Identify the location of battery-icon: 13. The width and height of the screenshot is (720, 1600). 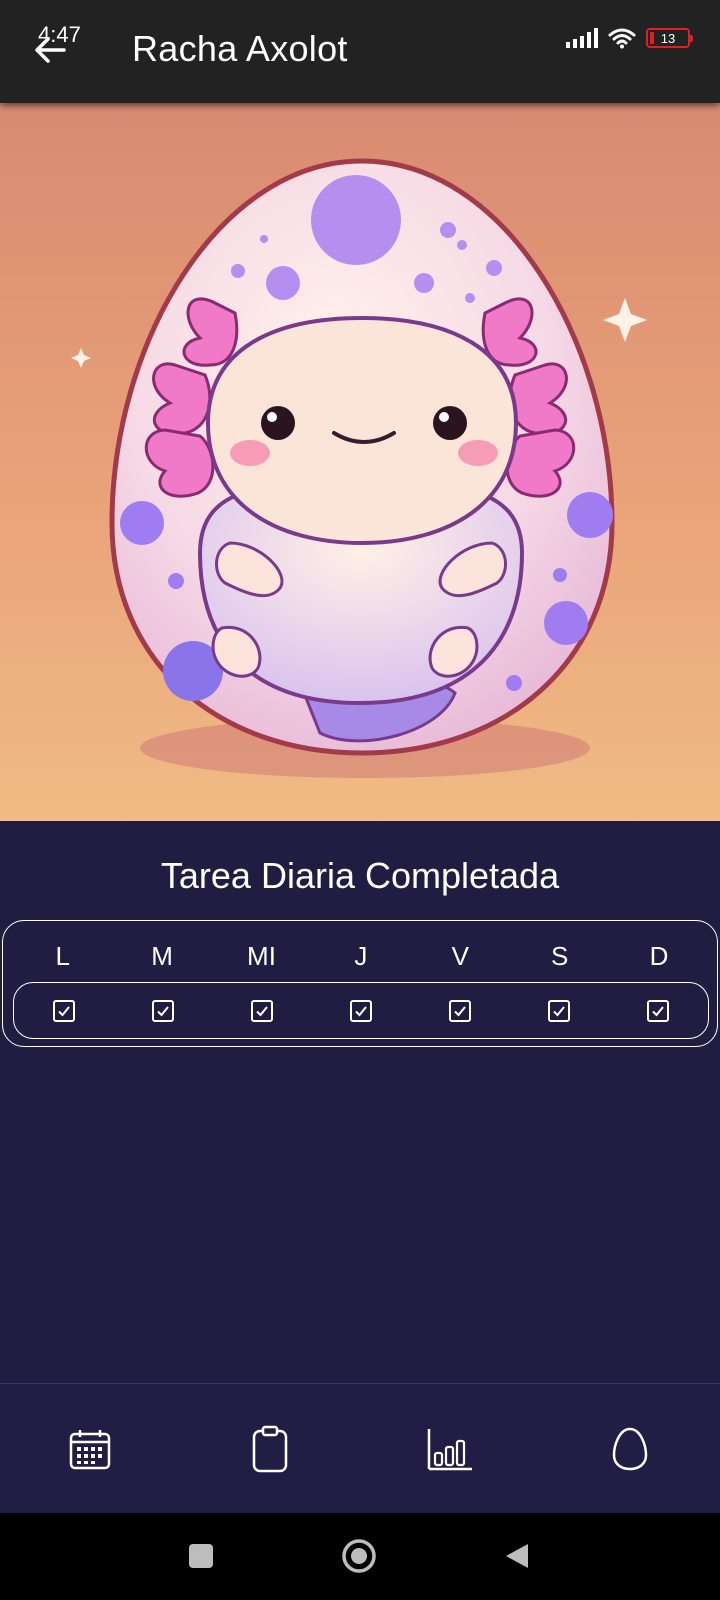
(669, 38).